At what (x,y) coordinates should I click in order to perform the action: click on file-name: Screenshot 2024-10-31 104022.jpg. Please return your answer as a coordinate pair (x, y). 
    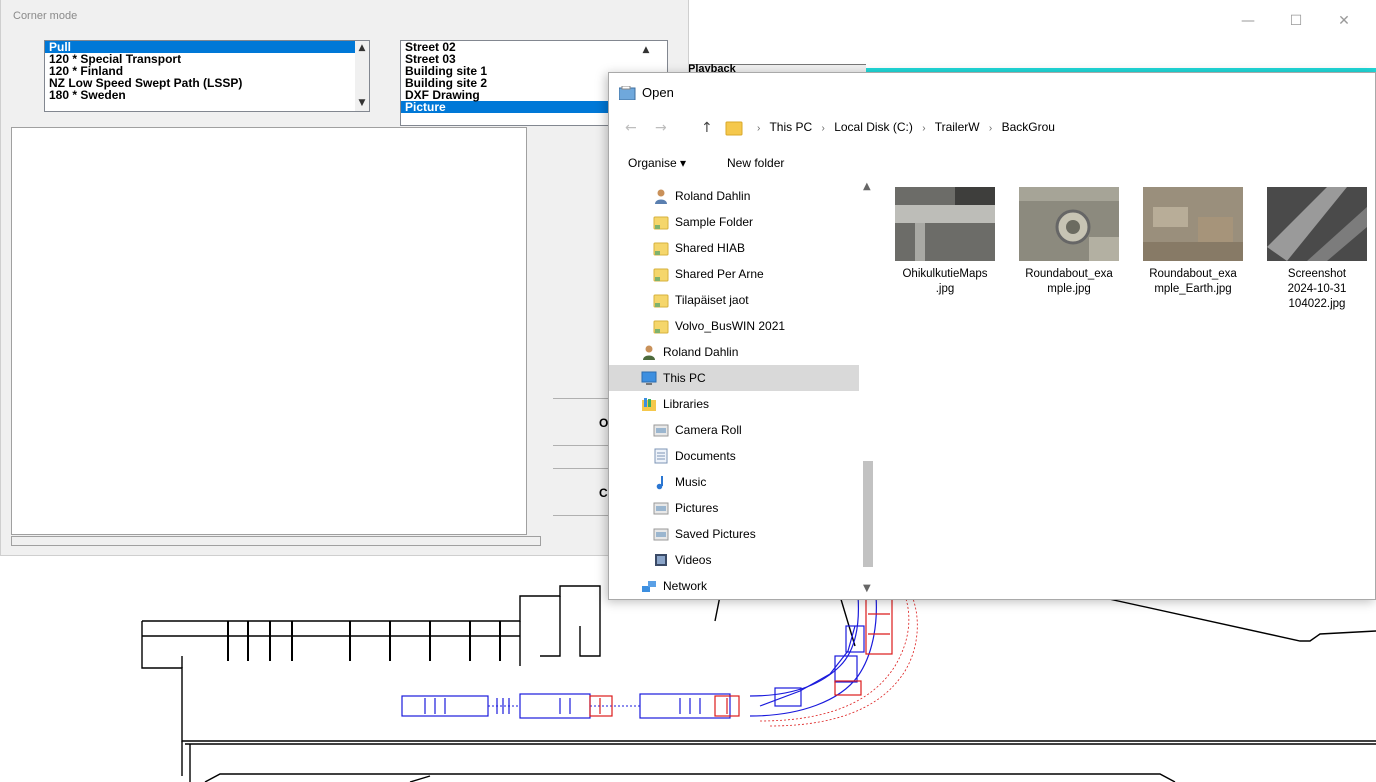
    Looking at the image, I should click on (1315, 289).